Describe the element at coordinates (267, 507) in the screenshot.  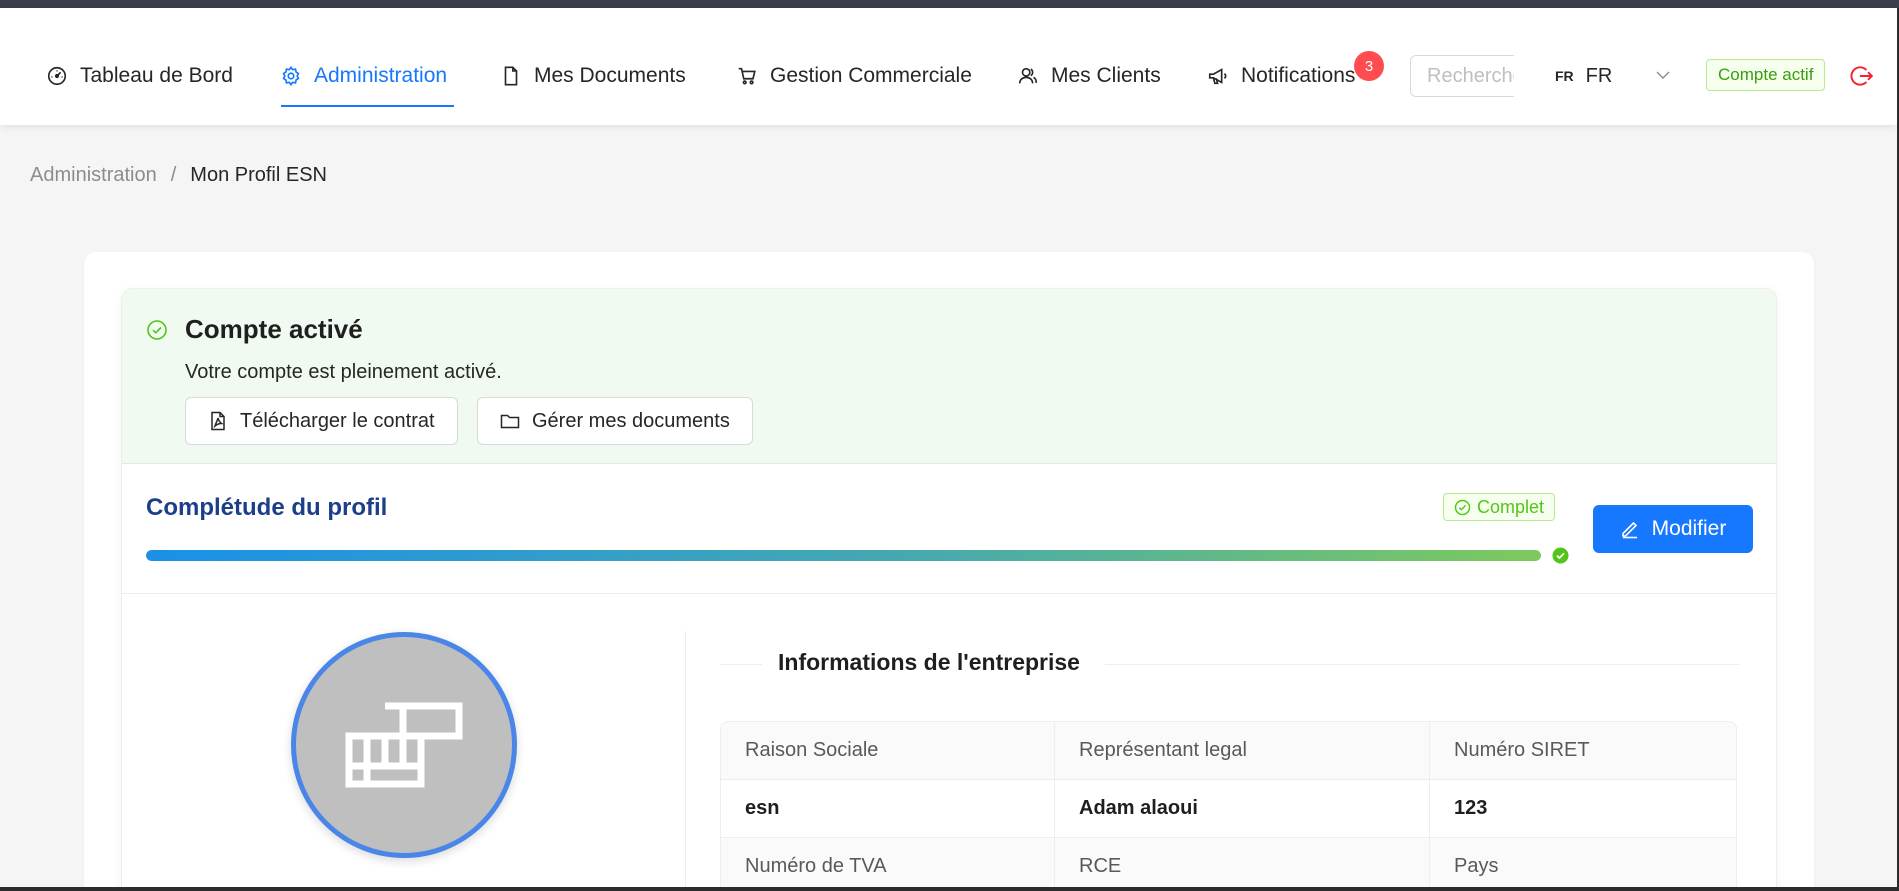
I see `profile-completion-title: Complétude du profil` at that location.